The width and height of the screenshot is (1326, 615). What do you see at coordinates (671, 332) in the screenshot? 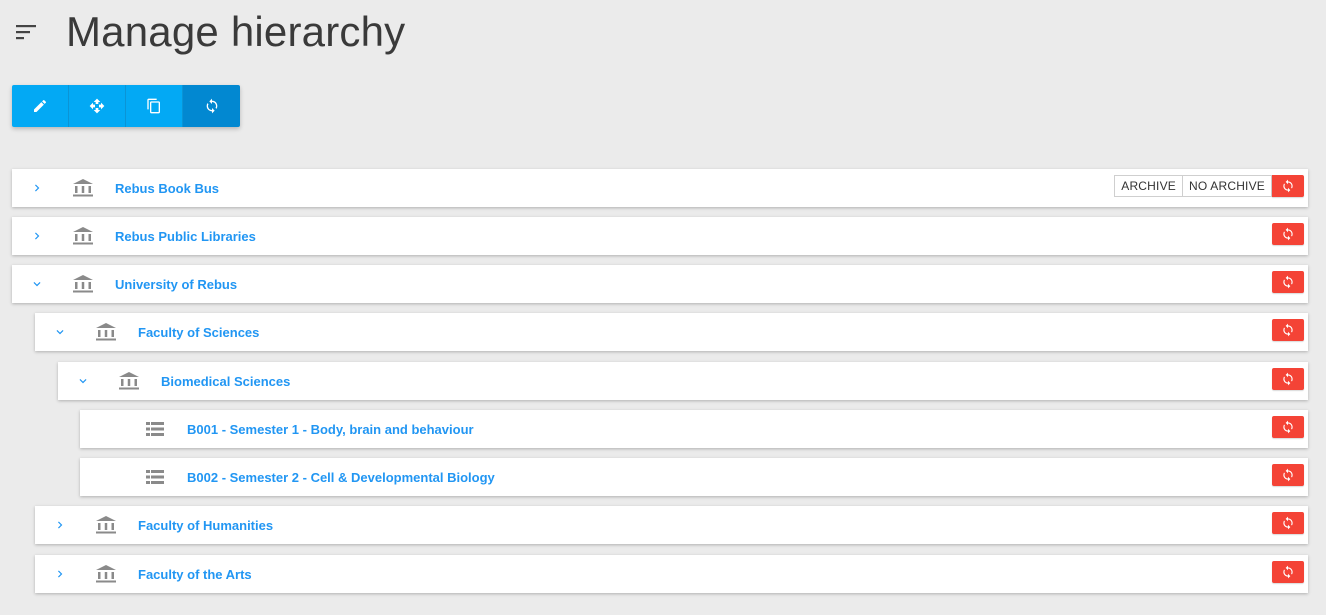
I see `tree-row: Faculty of Sciences` at bounding box center [671, 332].